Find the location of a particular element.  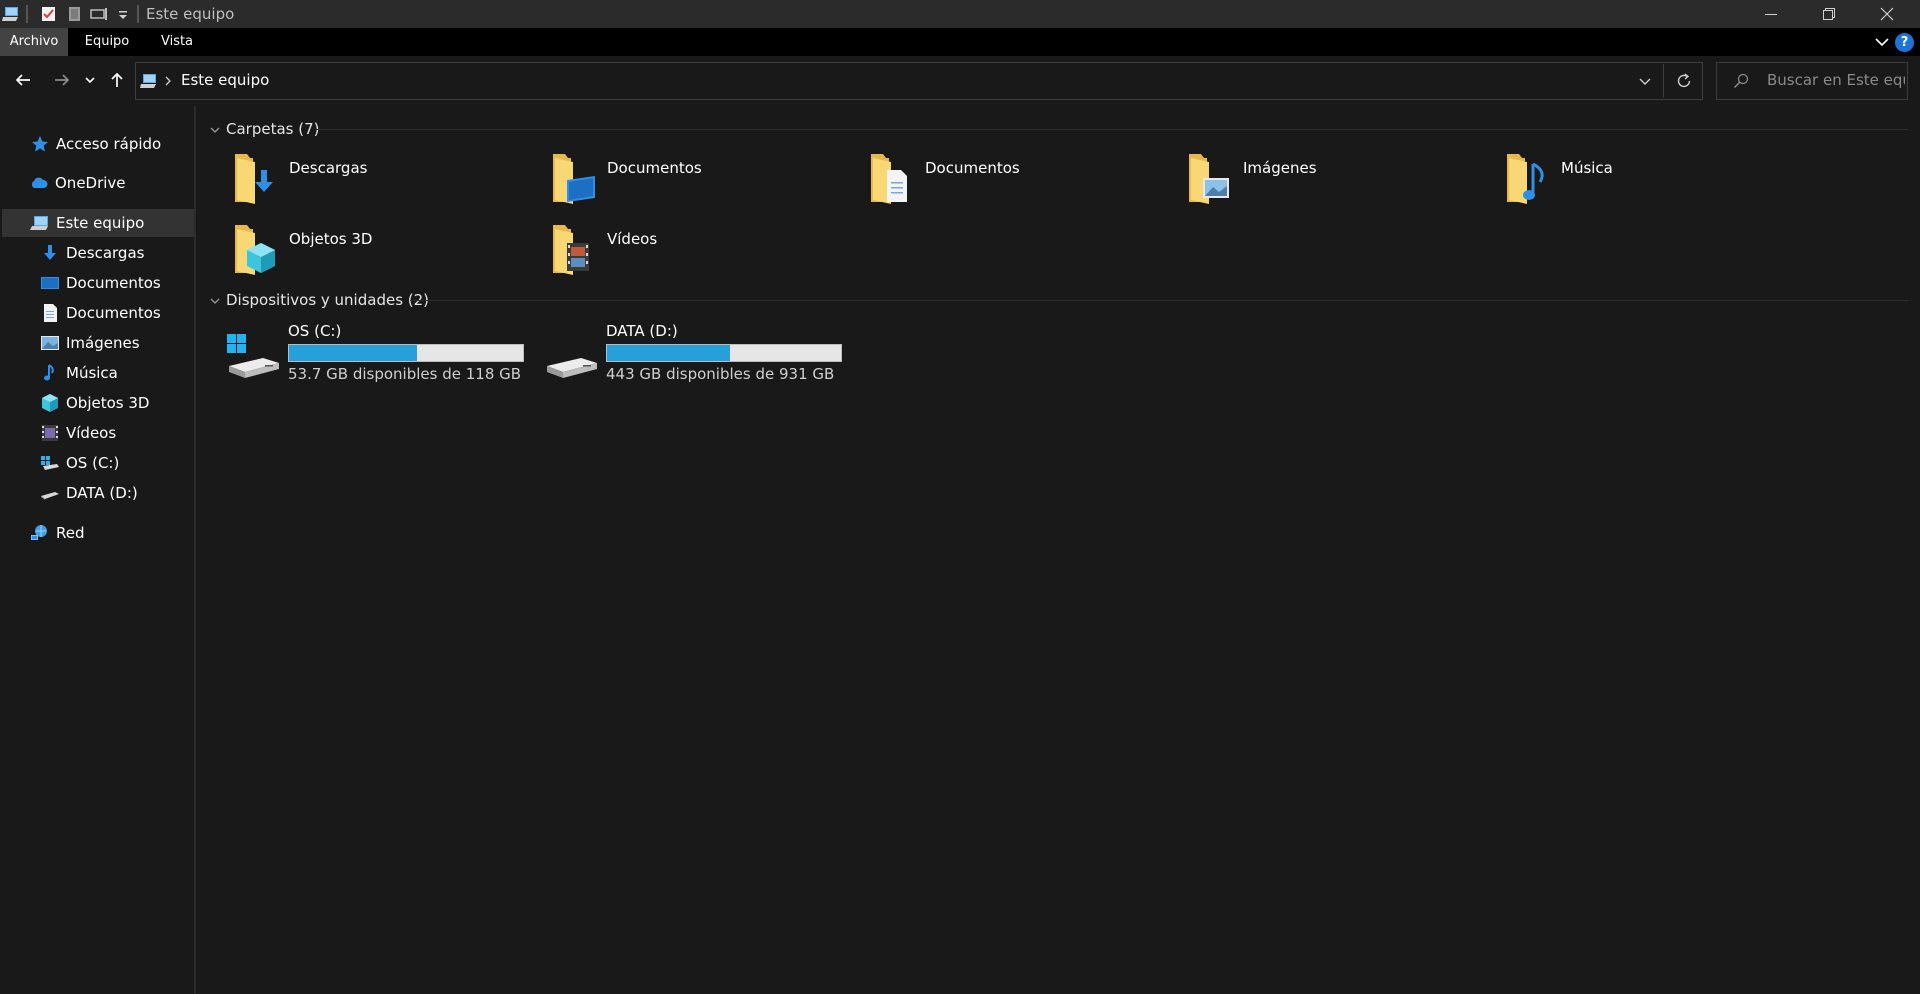

search-input: Buscar en Este equipo is located at coordinates (1836, 80).